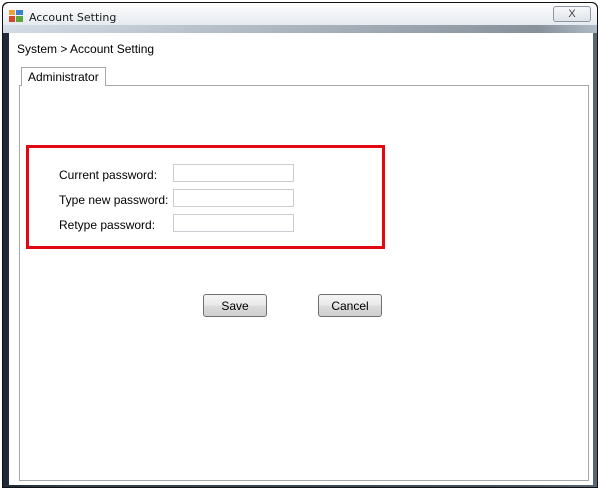  I want to click on title-bar: Account Setting X, so click(300, 18).